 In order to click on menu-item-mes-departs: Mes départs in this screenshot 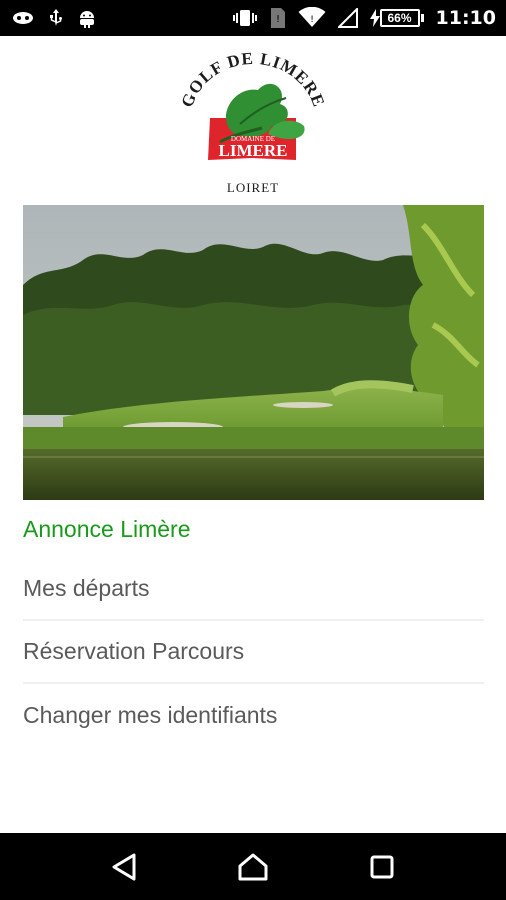, I will do `click(253, 589)`.